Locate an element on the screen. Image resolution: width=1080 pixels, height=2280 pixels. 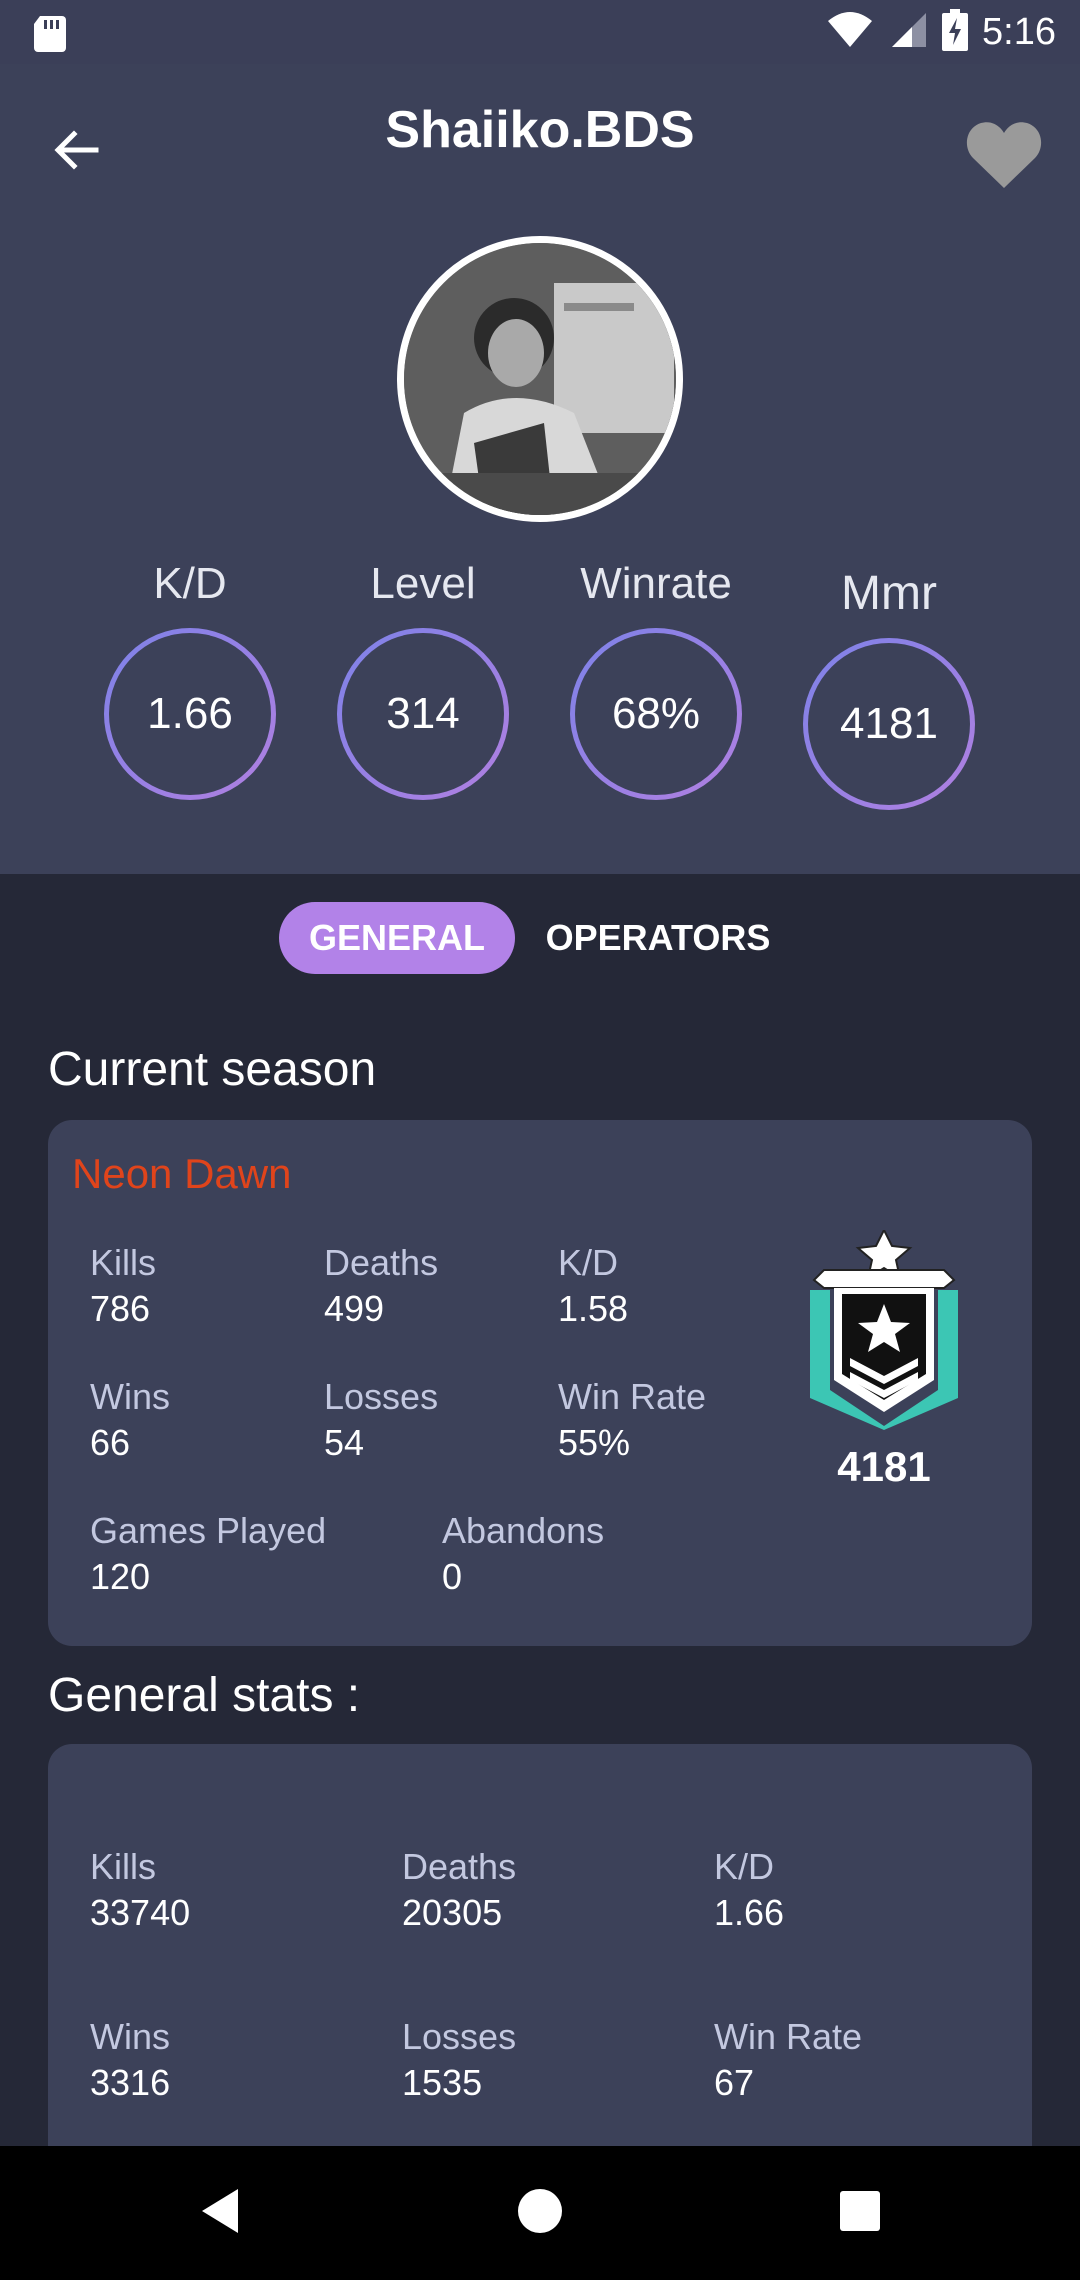
quick-stat-mmr: Mmr 4181 is located at coordinates (889, 687).